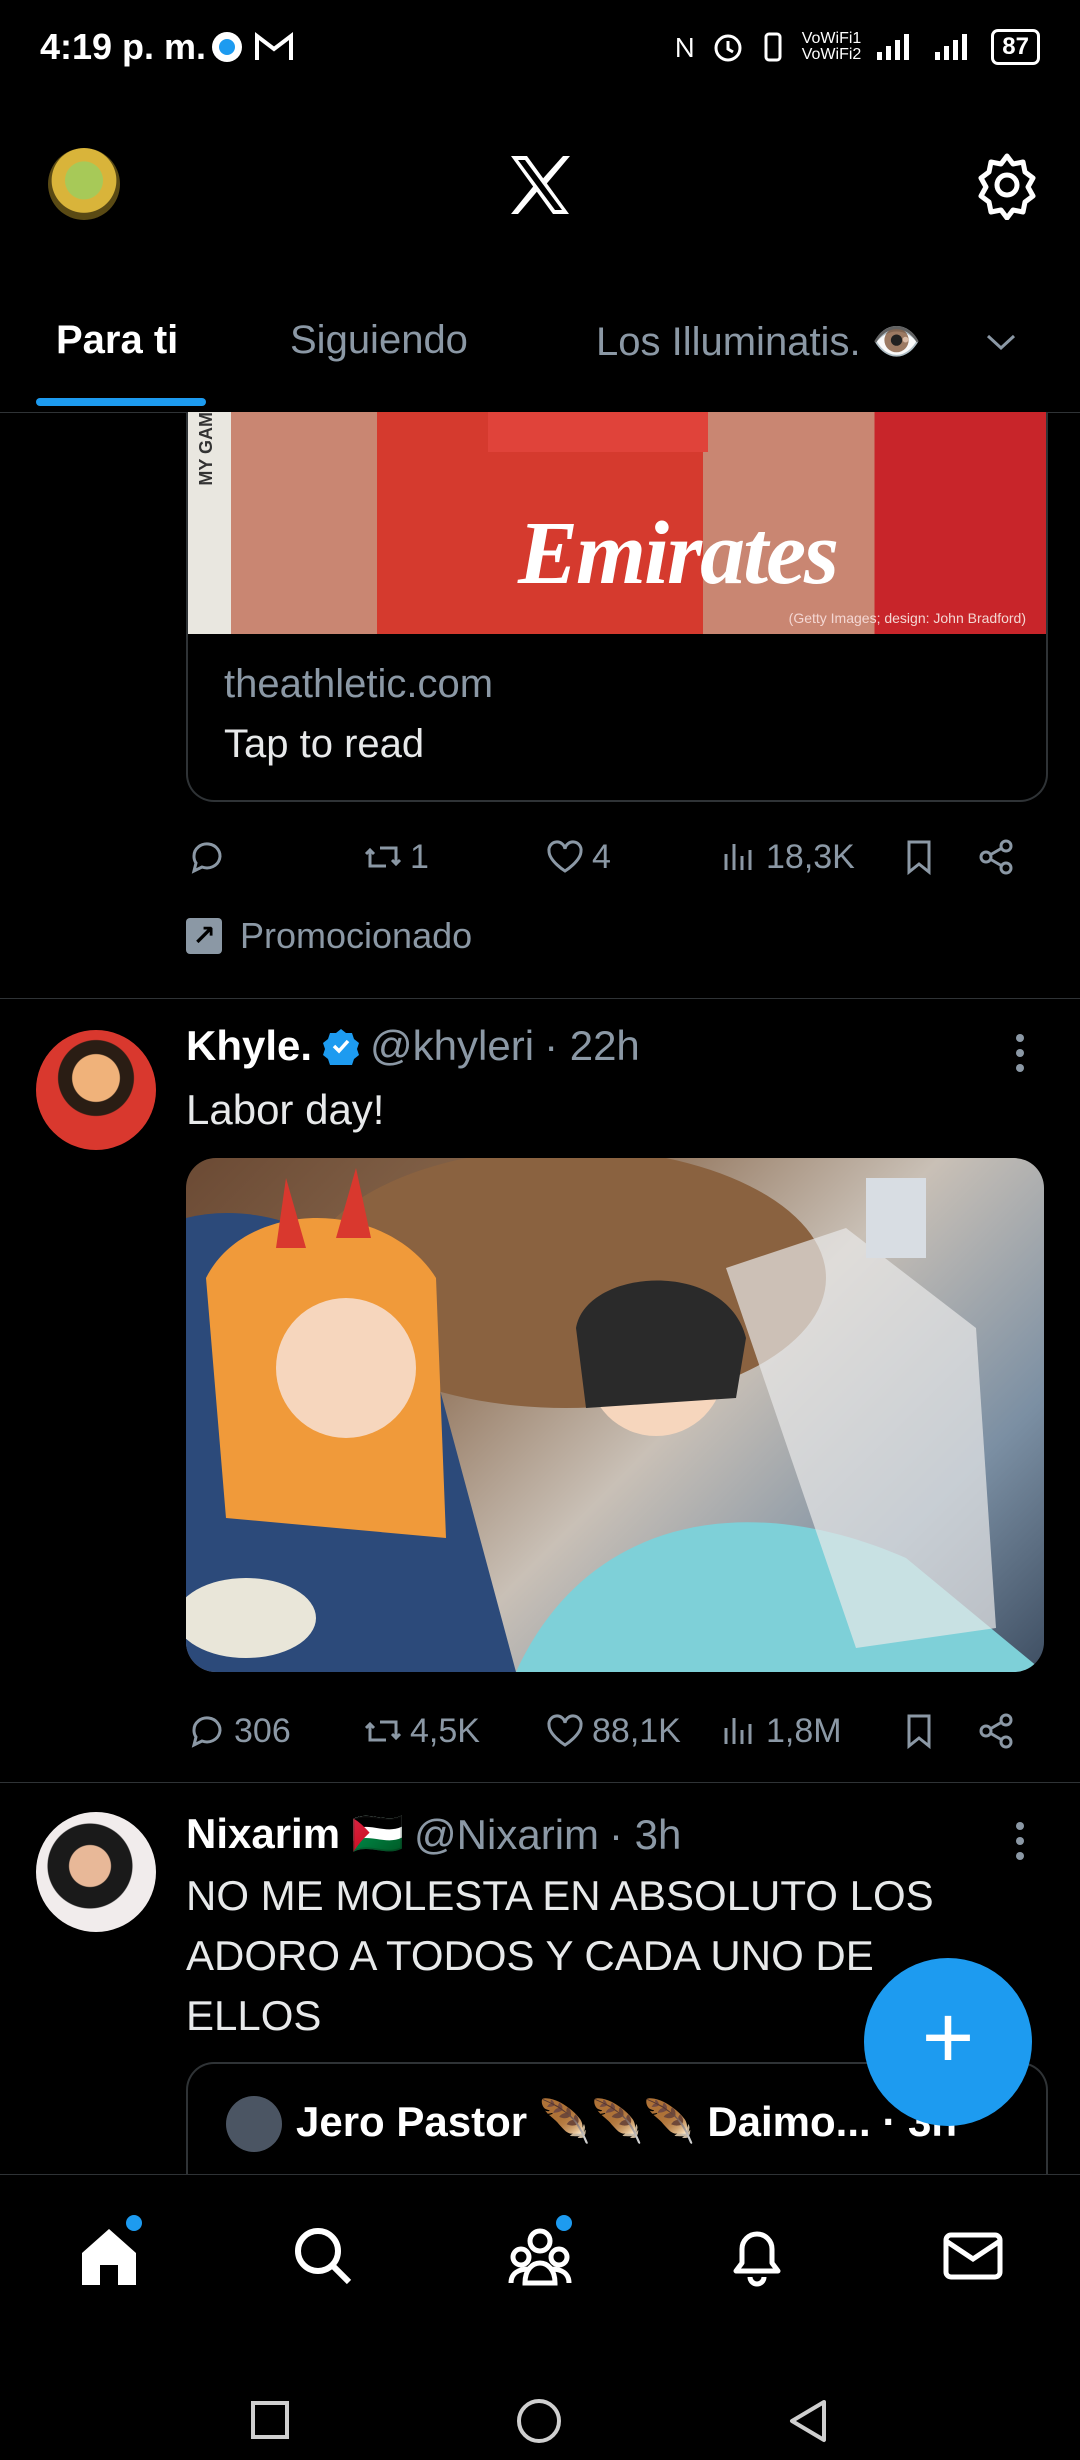 Image resolution: width=1080 pixels, height=2460 pixels. What do you see at coordinates (274, 45) in the screenshot?
I see `gmail-icon` at bounding box center [274, 45].